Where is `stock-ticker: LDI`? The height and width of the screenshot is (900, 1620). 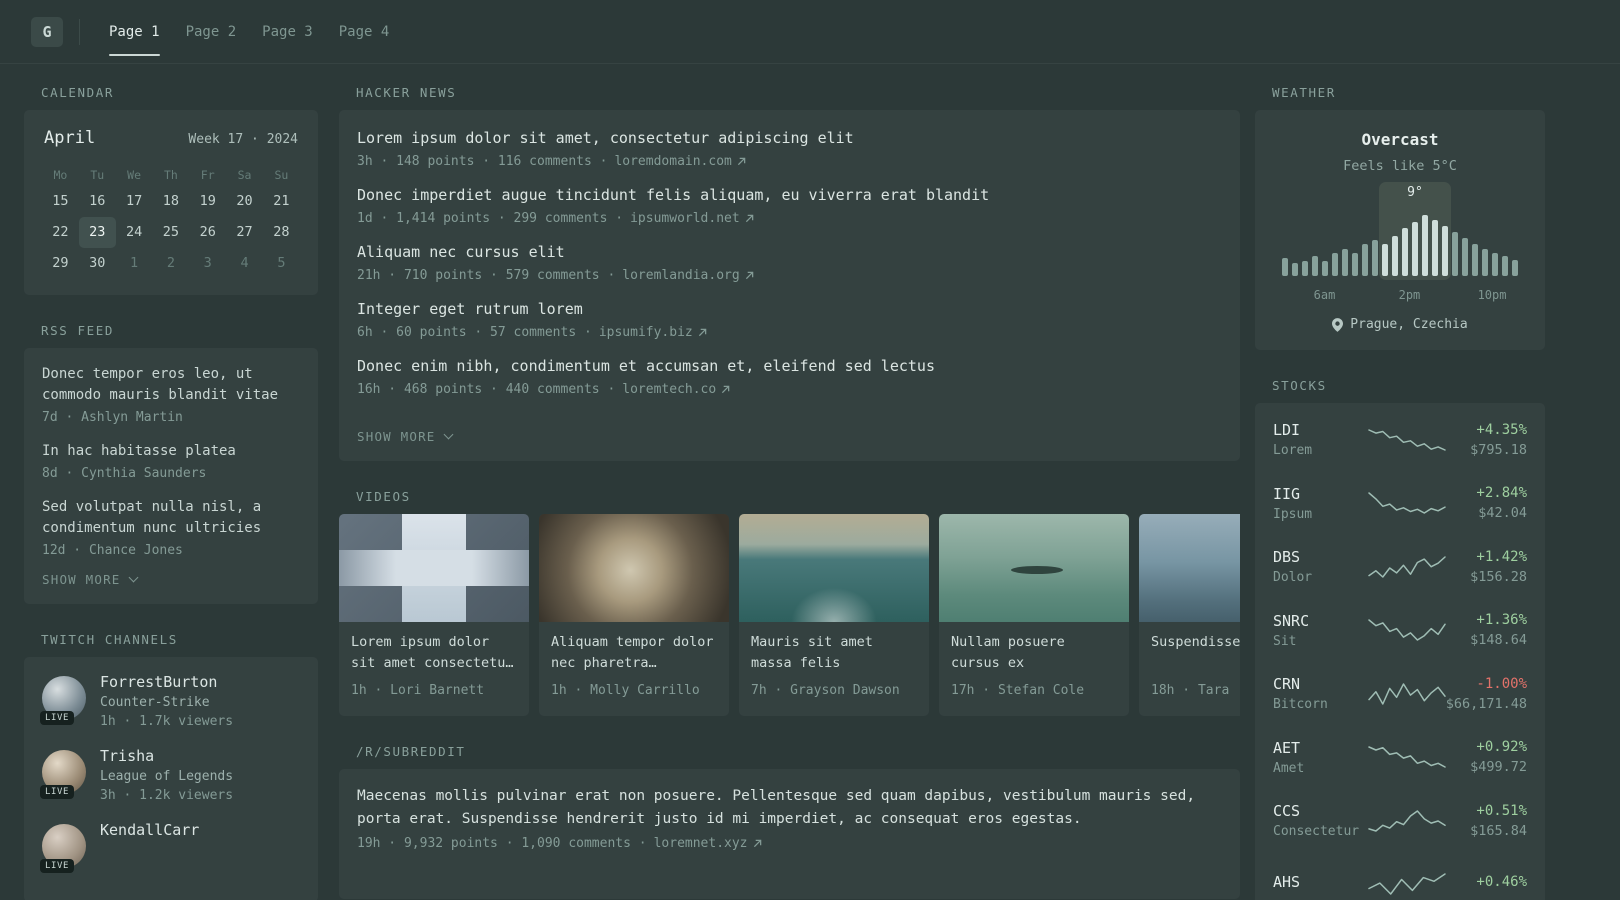
stock-ticker: LDI is located at coordinates (1287, 430).